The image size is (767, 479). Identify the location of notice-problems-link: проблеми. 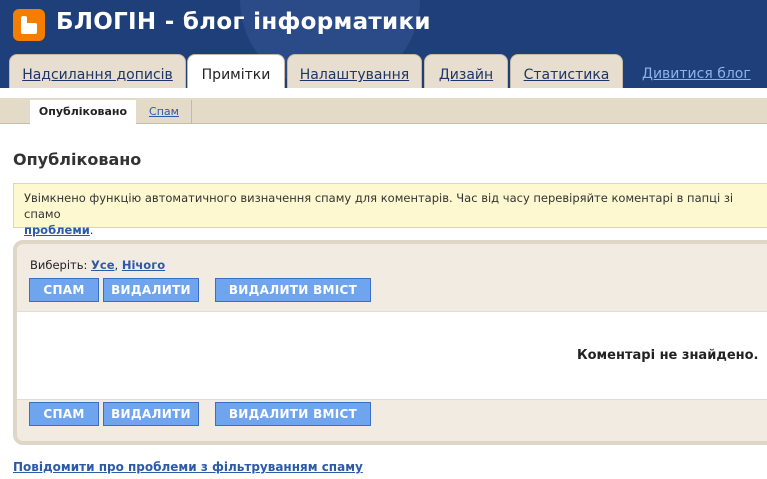
(57, 230).